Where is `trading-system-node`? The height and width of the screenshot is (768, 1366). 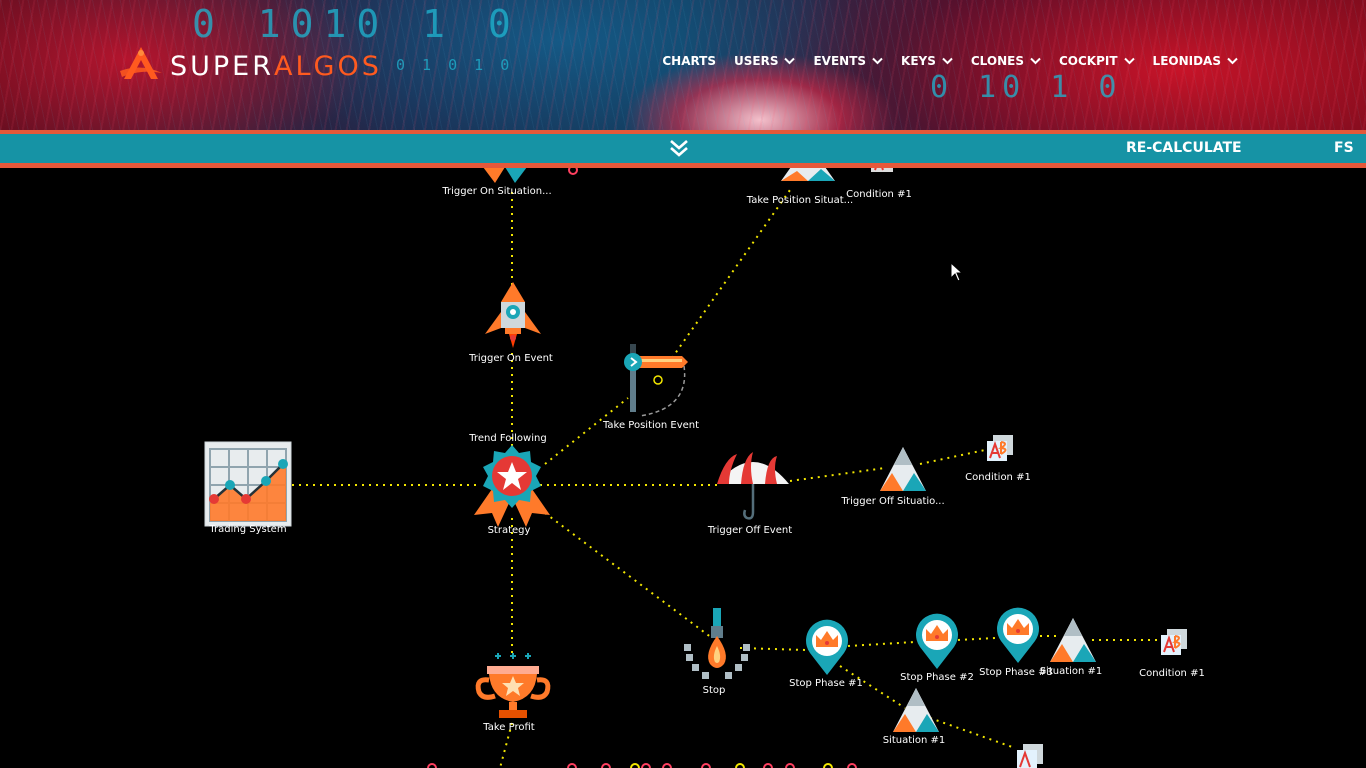
trading-system-node is located at coordinates (248, 484).